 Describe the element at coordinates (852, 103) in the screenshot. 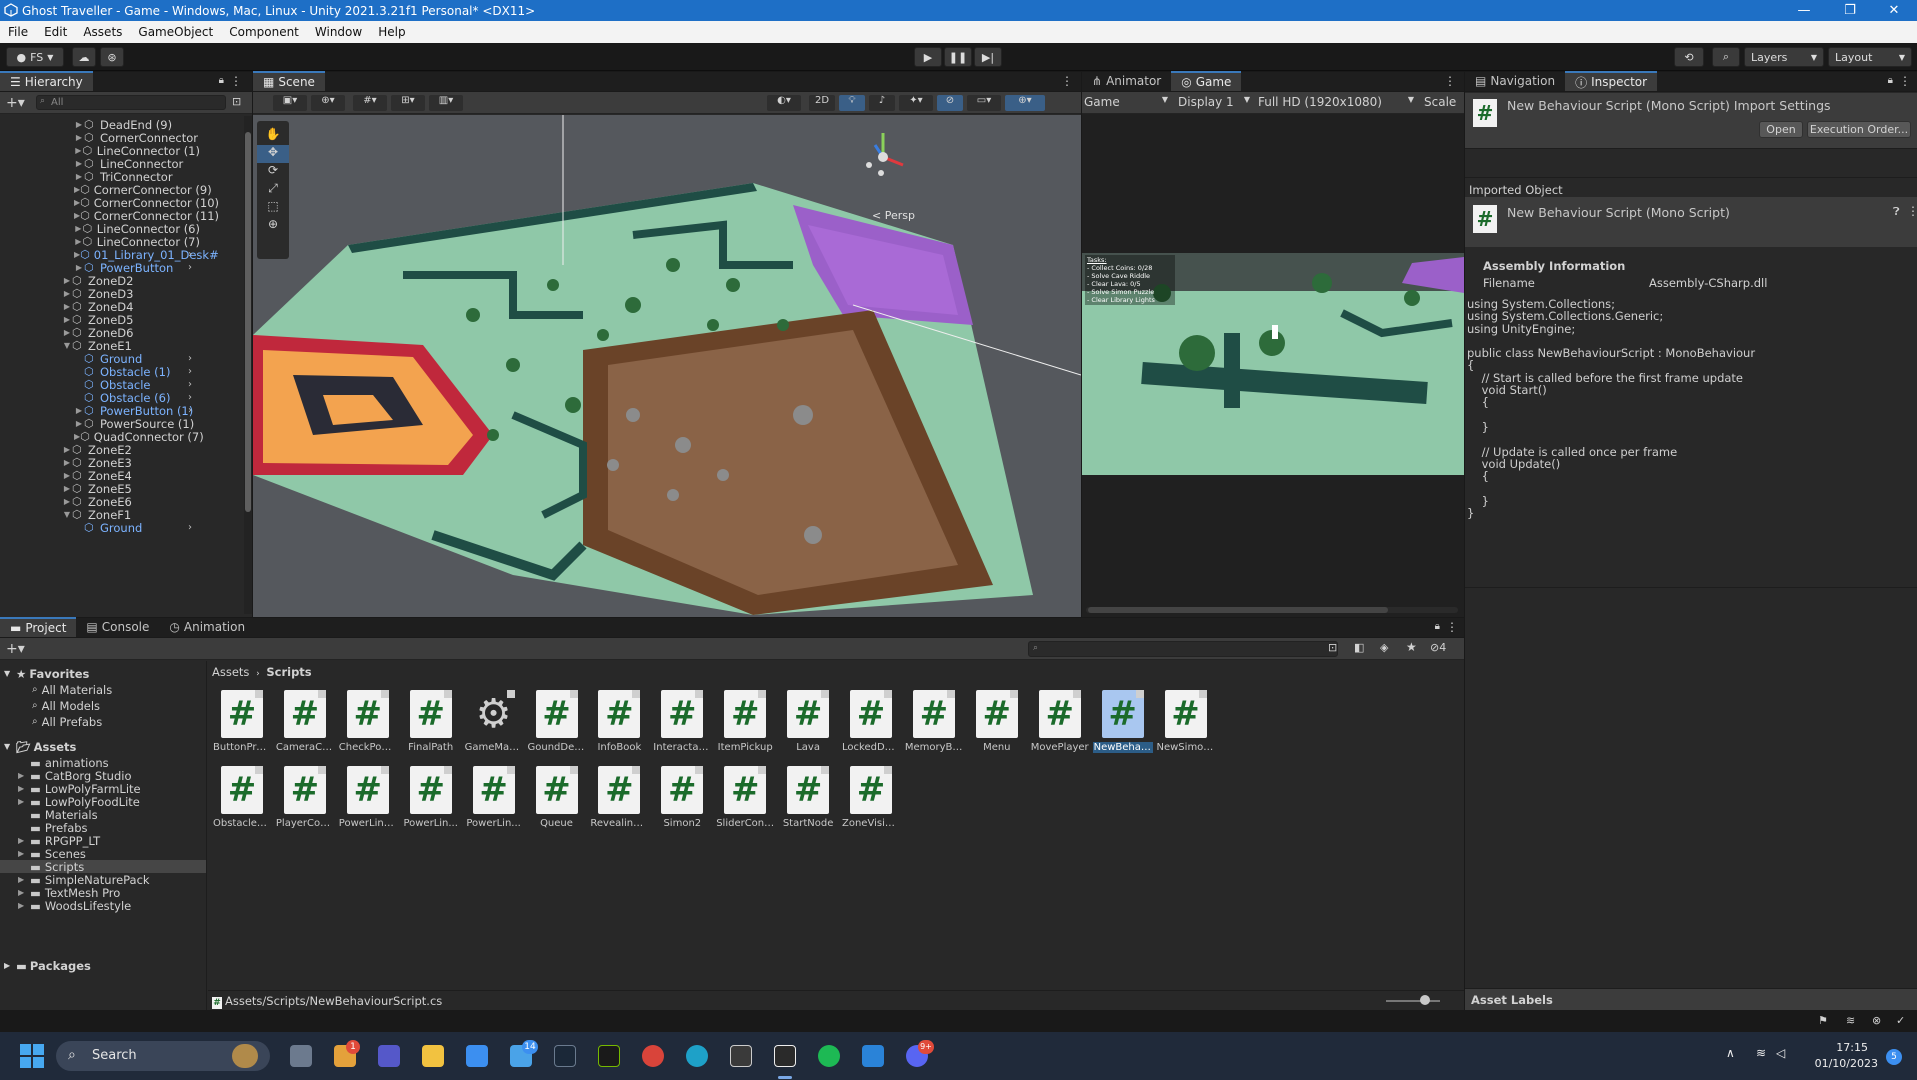

I see `lighting-toggle: 💡︎` at that location.